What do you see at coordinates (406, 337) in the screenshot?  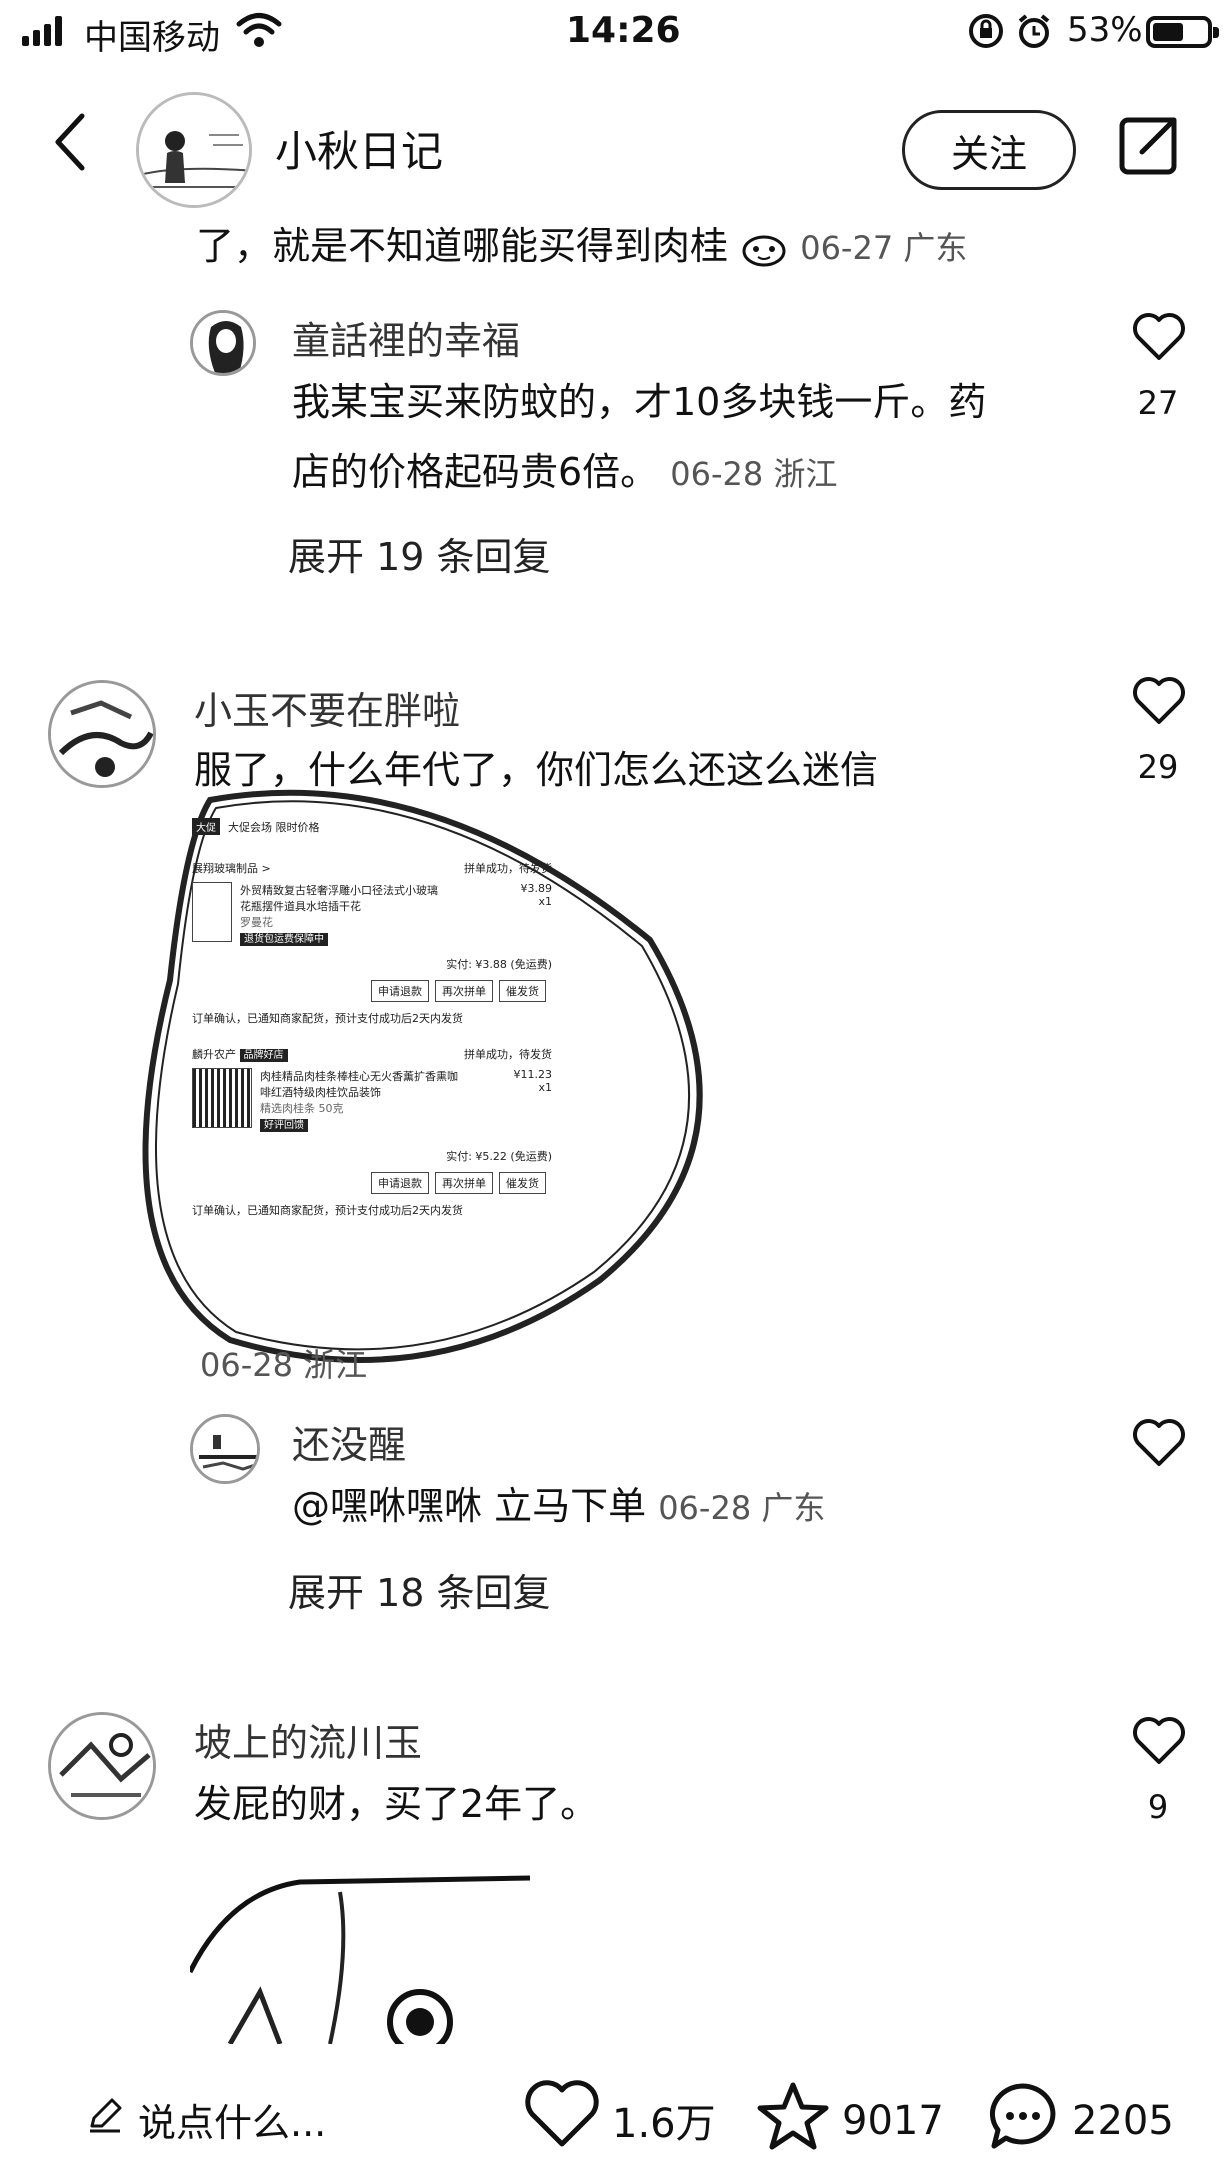 I see `commenter-name: 童話裡的幸福` at bounding box center [406, 337].